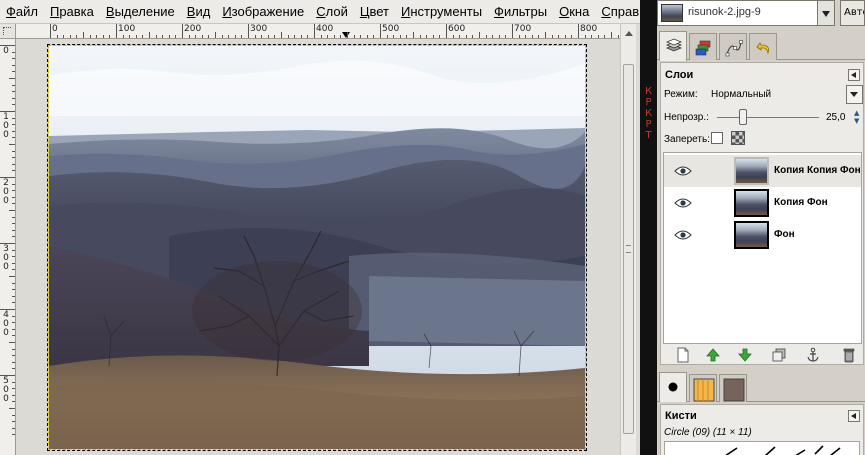  What do you see at coordinates (263, 11) in the screenshot?
I see `menu-image: Изображение` at bounding box center [263, 11].